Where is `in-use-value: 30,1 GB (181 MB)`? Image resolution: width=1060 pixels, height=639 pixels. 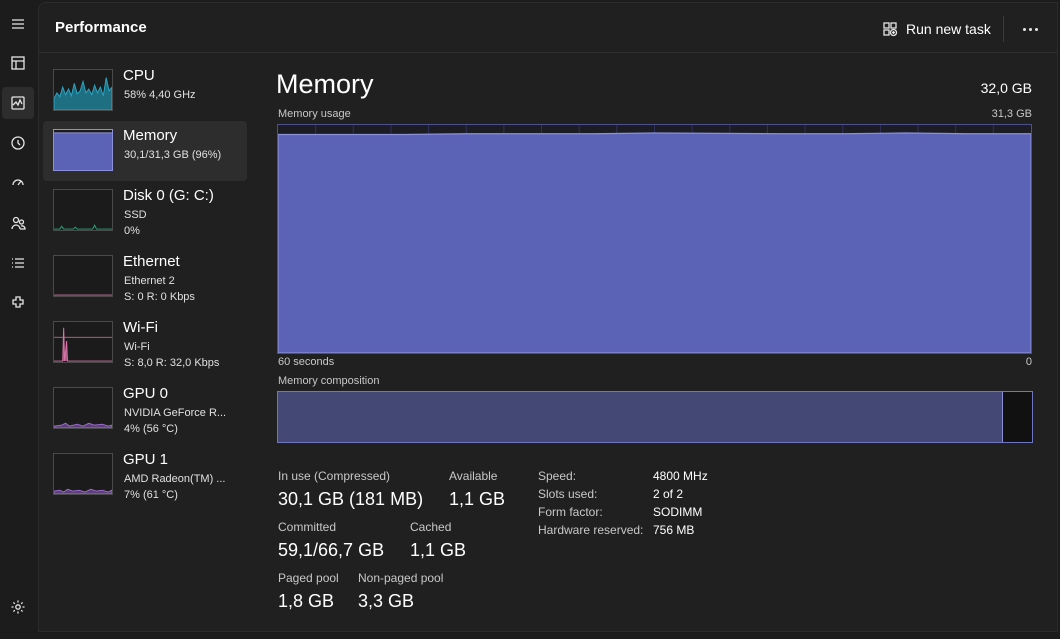
in-use-value: 30,1 GB (181 MB) is located at coordinates (351, 499).